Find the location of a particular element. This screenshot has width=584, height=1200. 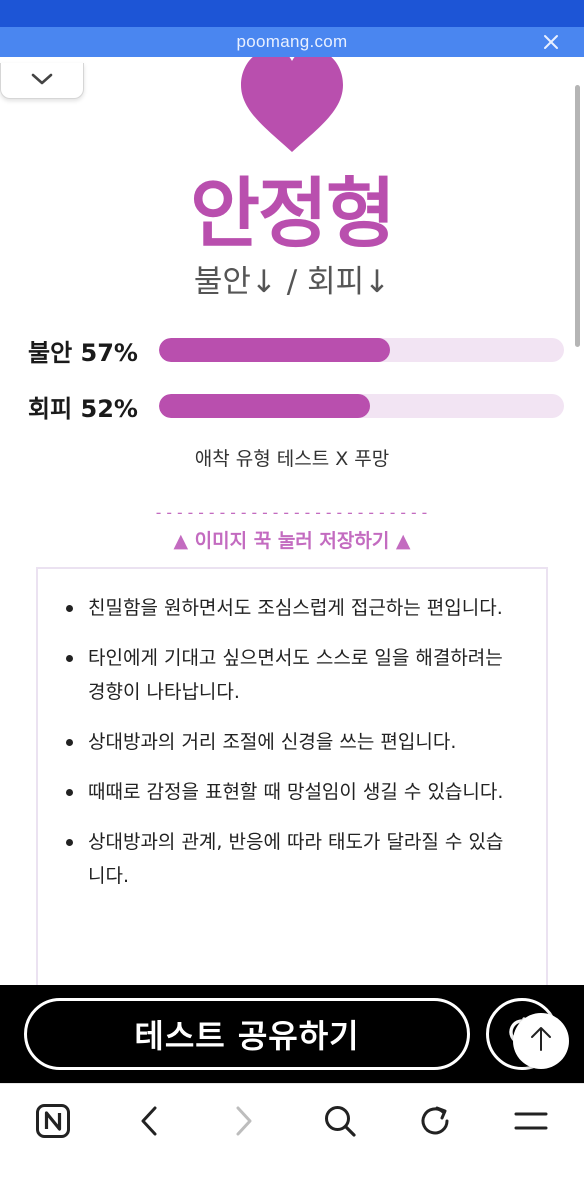

description-item: 상대방과의 거리 조절에 신경을 쓰는 편입니다. is located at coordinates (291, 742).